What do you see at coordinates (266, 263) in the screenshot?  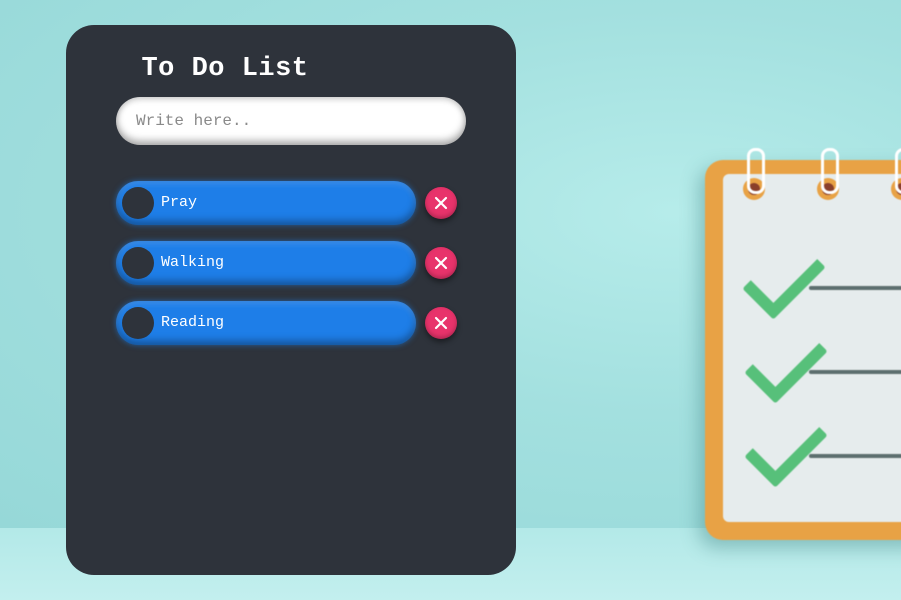 I see `task-item: Walking` at bounding box center [266, 263].